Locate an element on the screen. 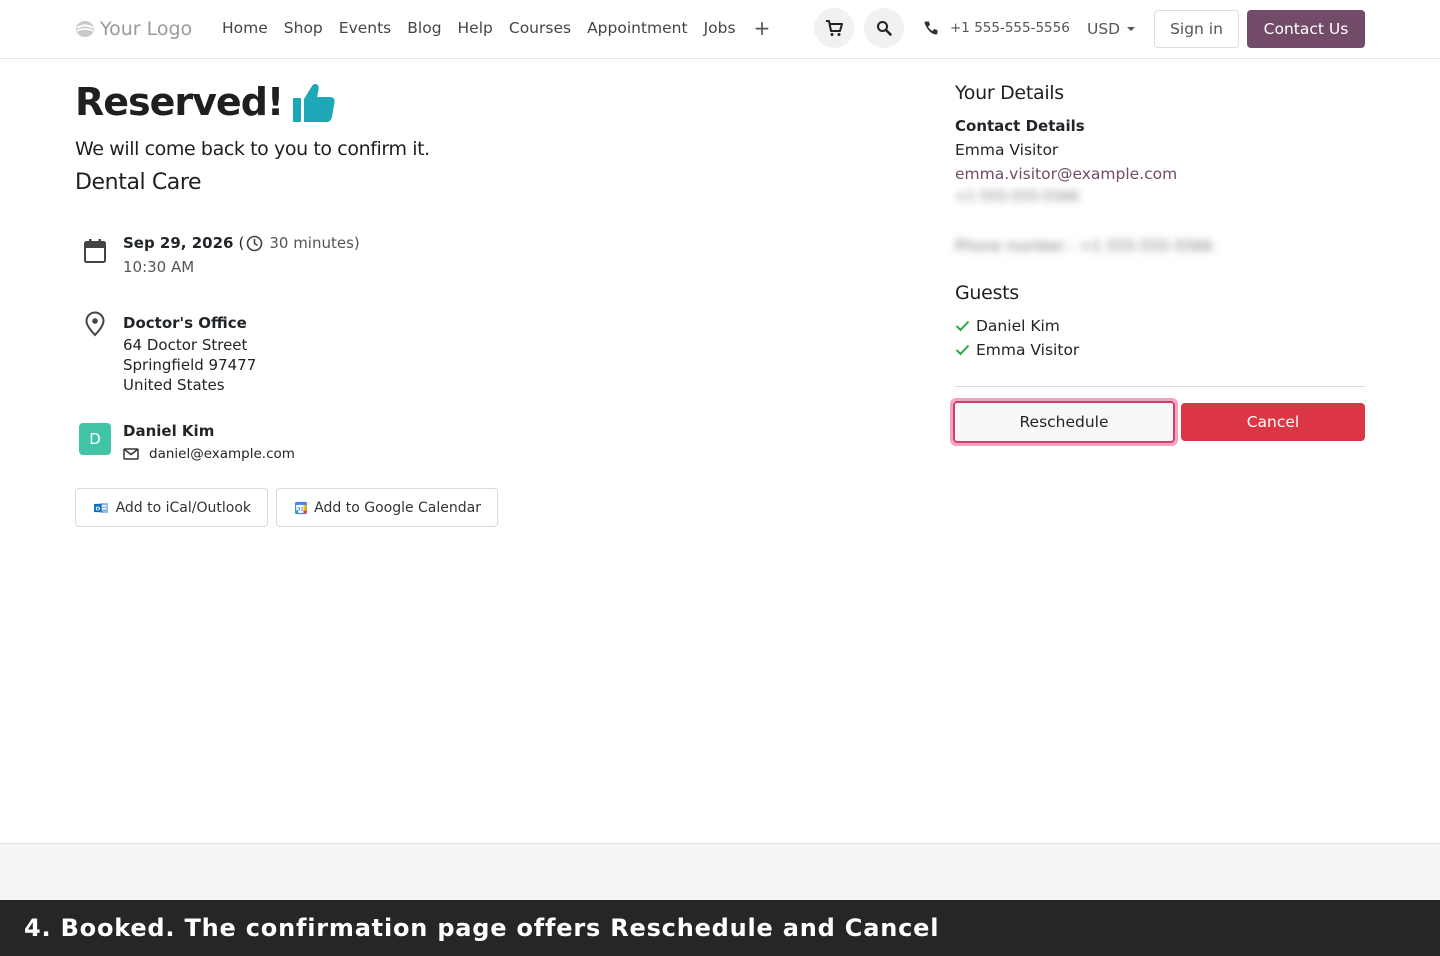 This screenshot has width=1440, height=956. header-phone: +1 555-555-5556 is located at coordinates (996, 28).